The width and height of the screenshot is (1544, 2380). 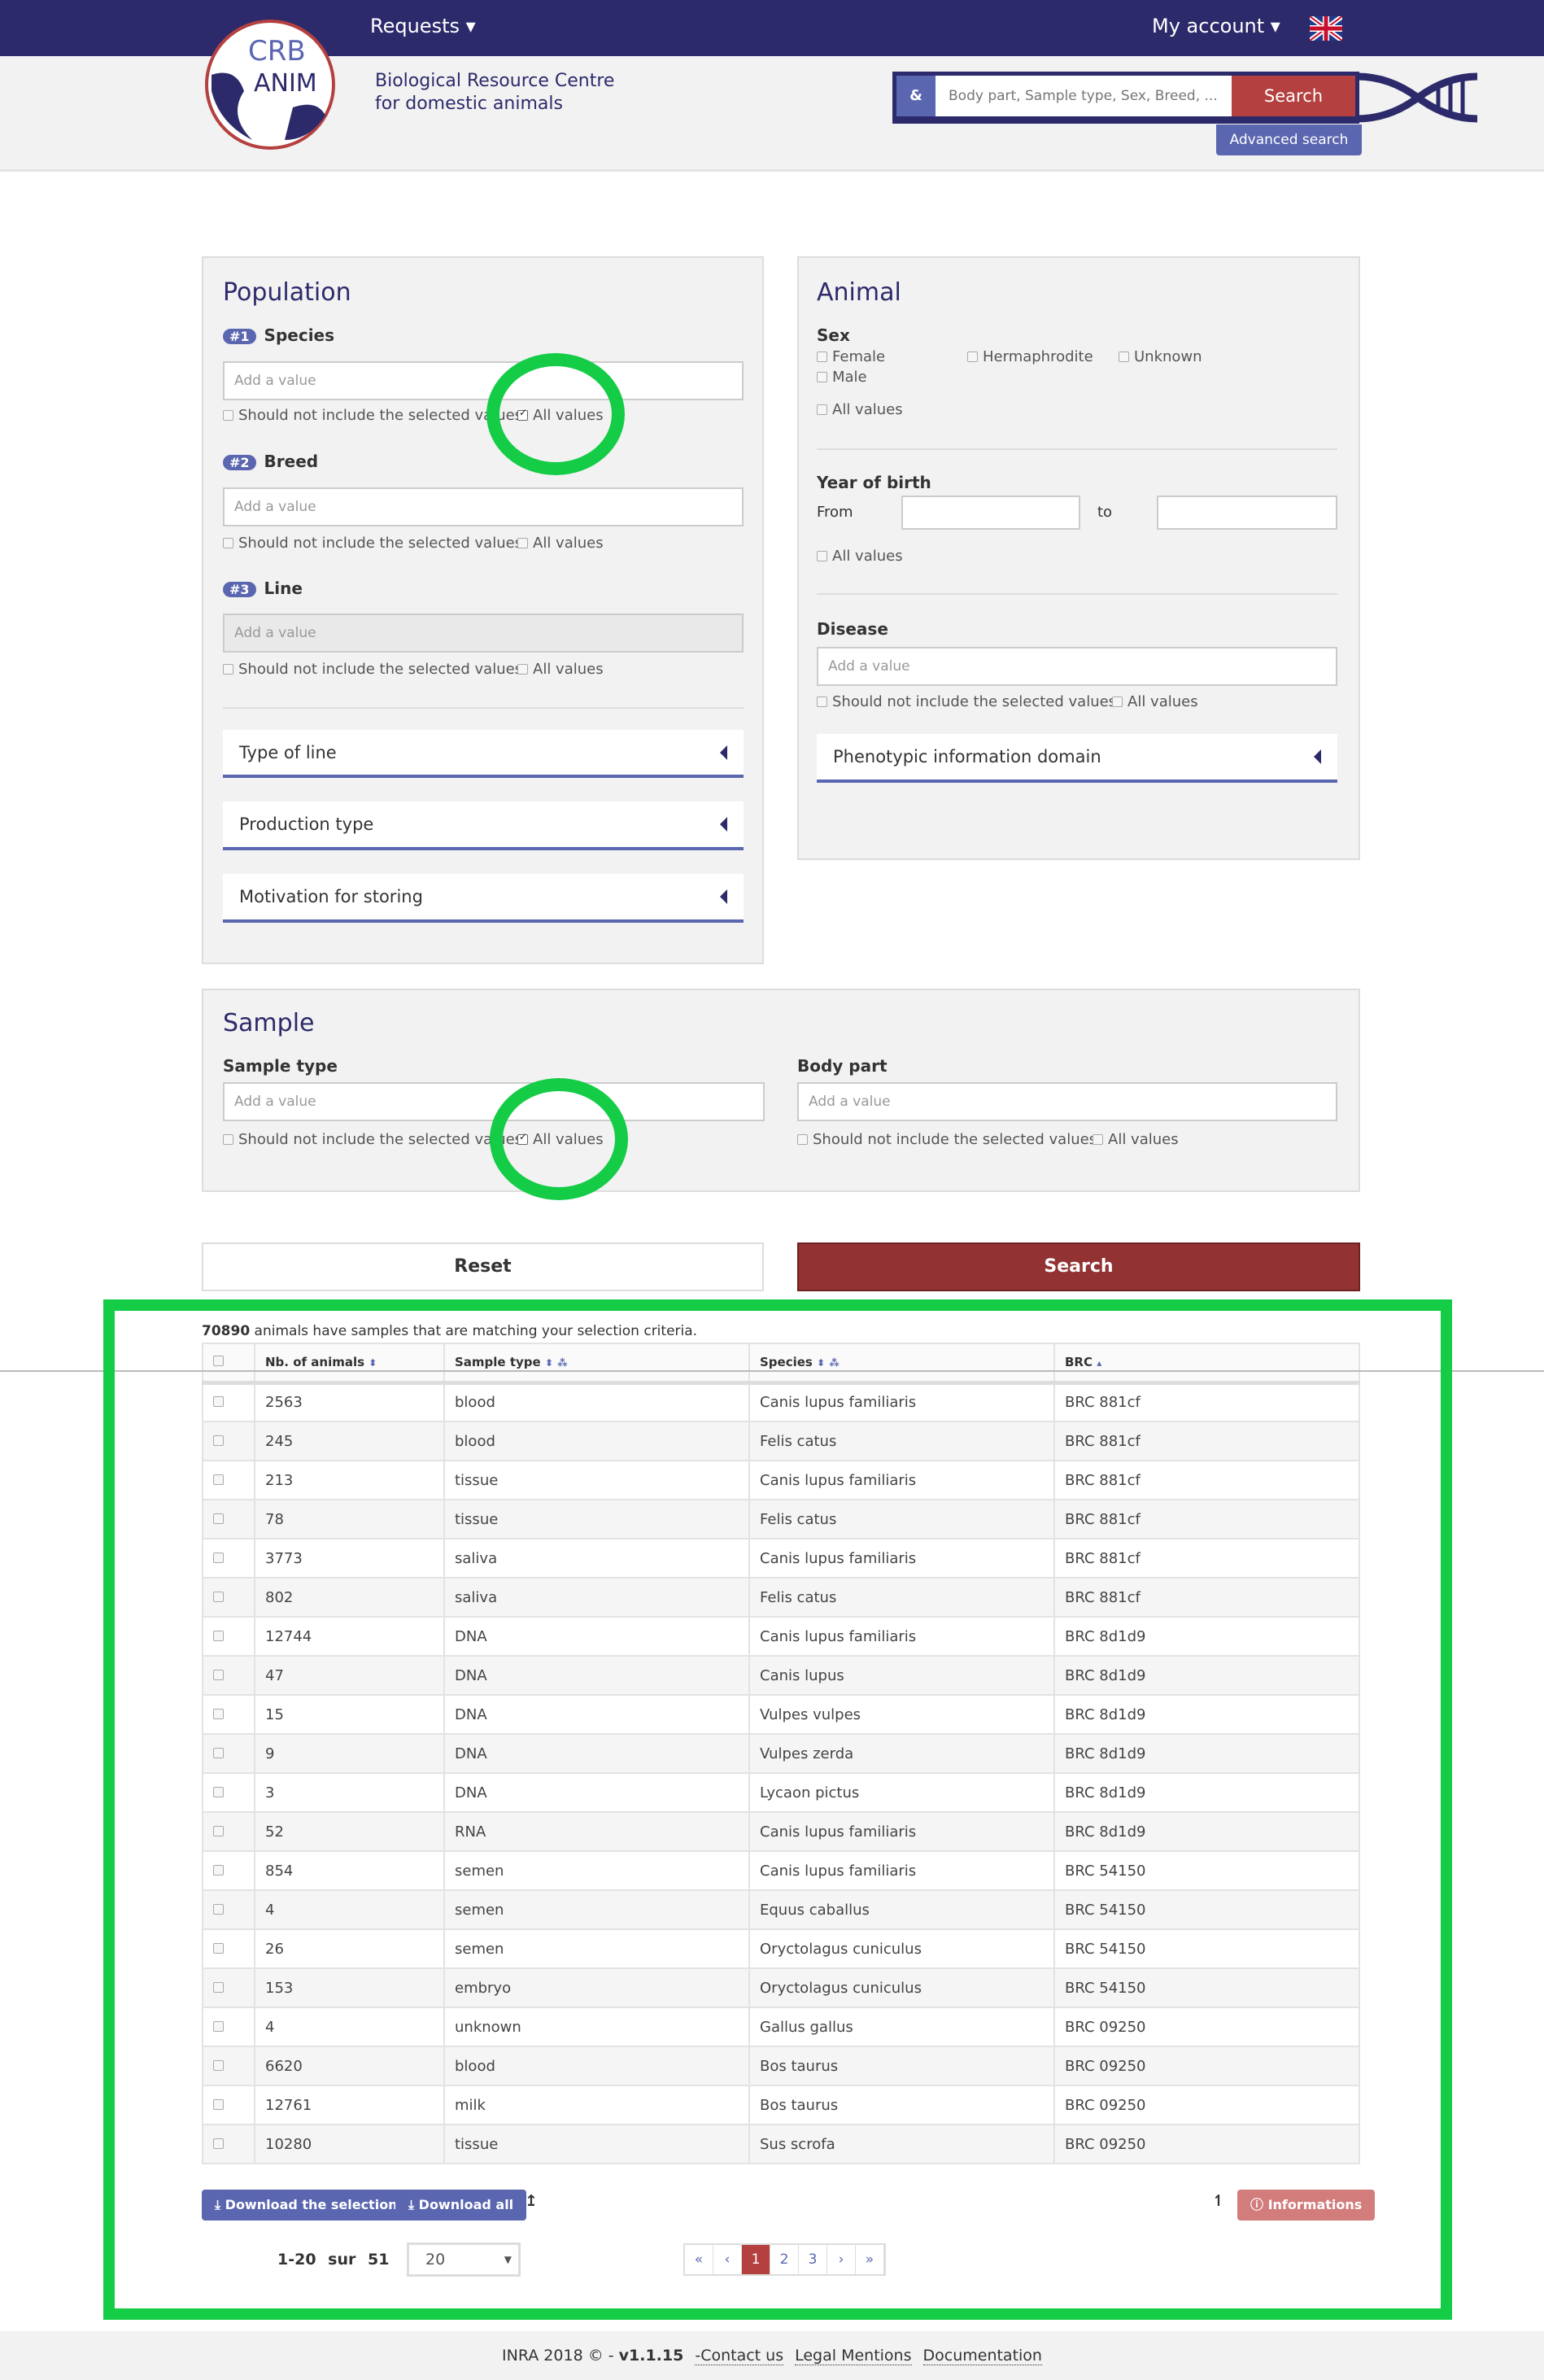 What do you see at coordinates (372, 543) in the screenshot?
I see `breed-exclude-checkbox: Should not include the selected values` at bounding box center [372, 543].